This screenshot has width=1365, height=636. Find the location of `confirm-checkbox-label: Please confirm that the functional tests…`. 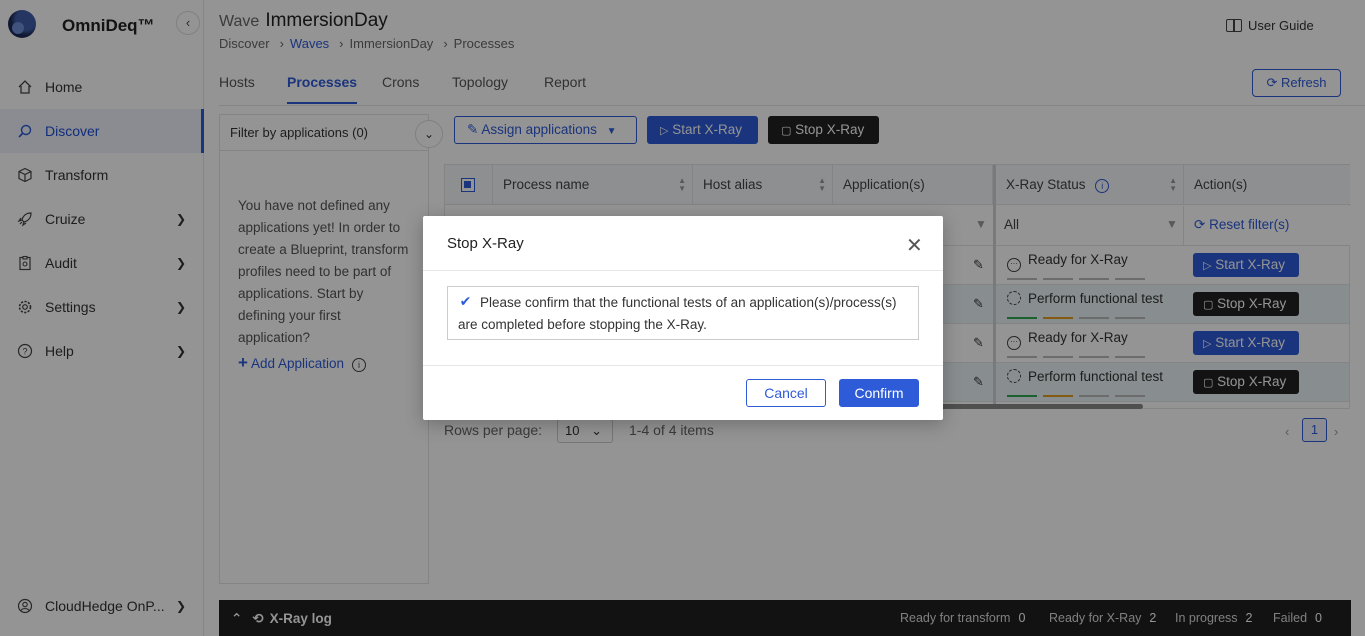

confirm-checkbox-label: Please confirm that the functional tests… is located at coordinates (677, 313).